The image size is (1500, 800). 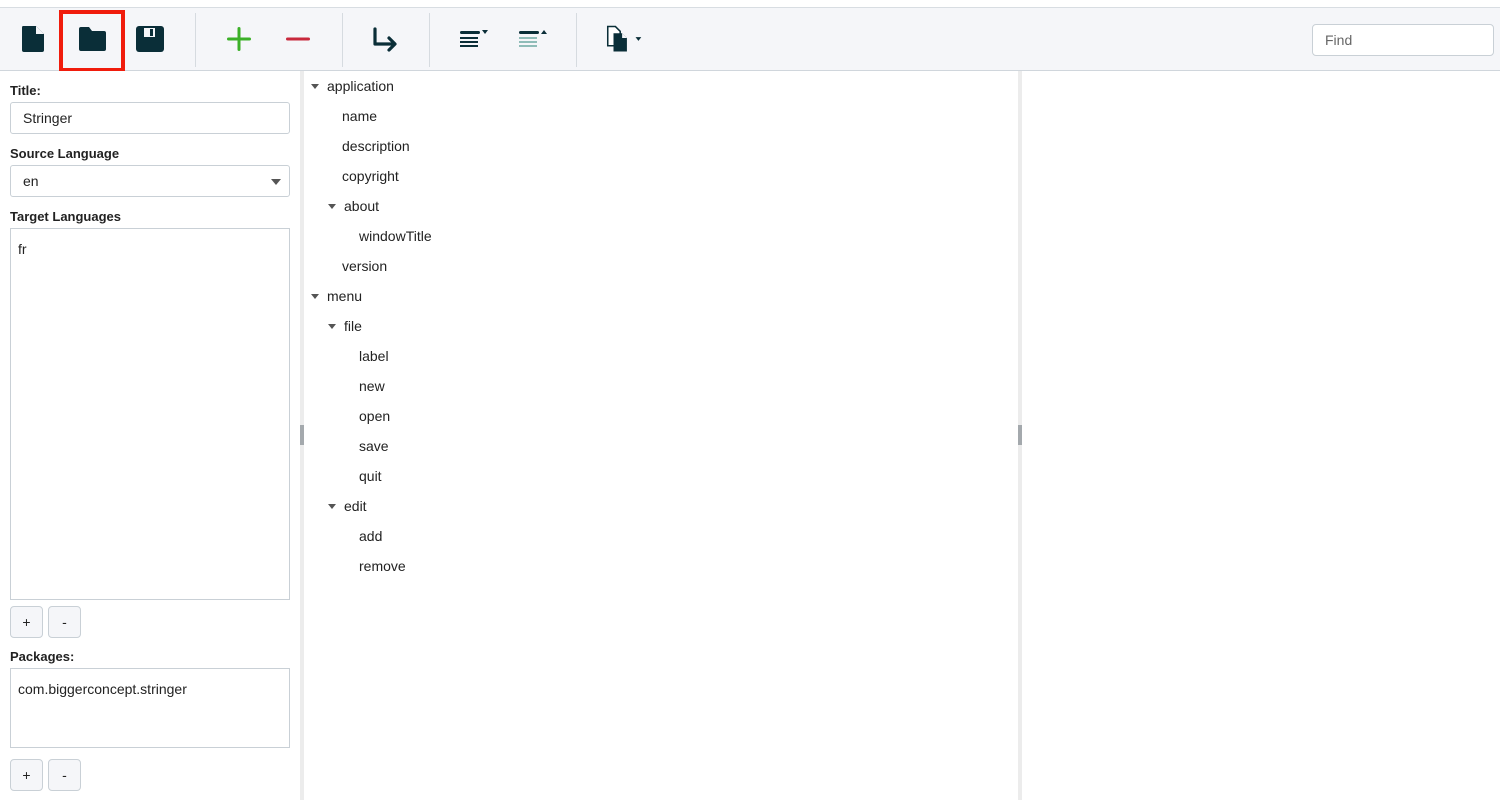 I want to click on add-button, so click(x=239, y=39).